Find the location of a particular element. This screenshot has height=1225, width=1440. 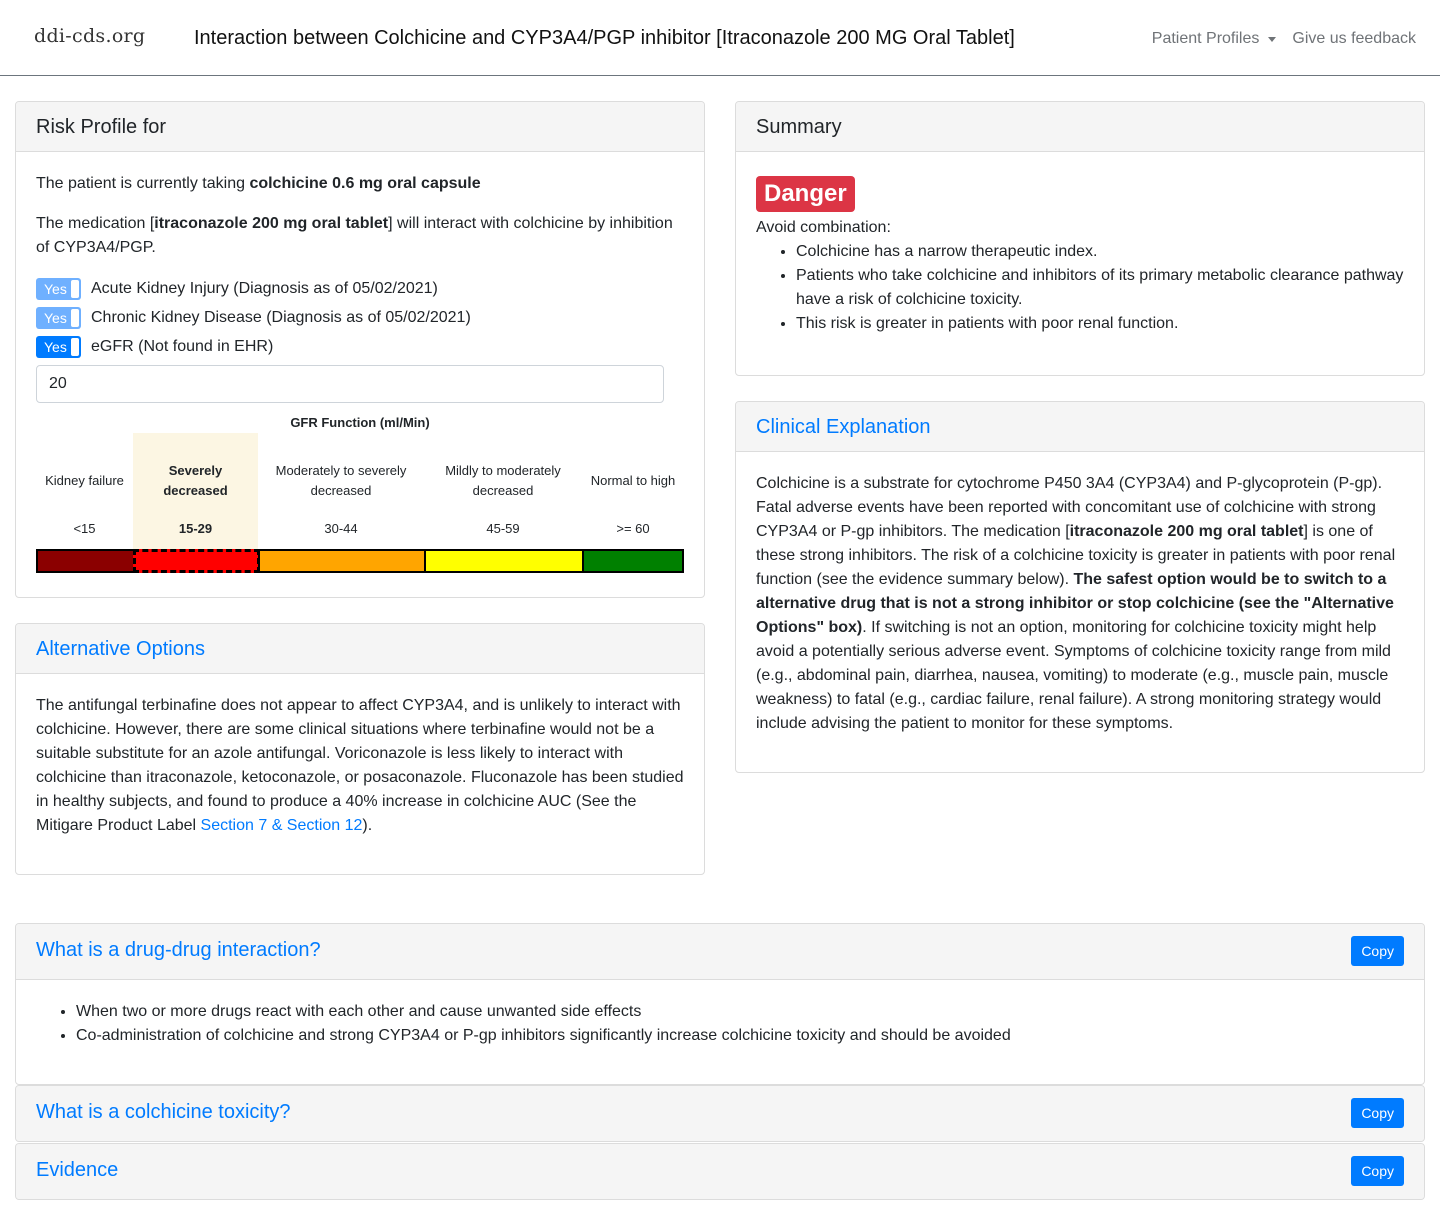

egfr-input is located at coordinates (350, 384).